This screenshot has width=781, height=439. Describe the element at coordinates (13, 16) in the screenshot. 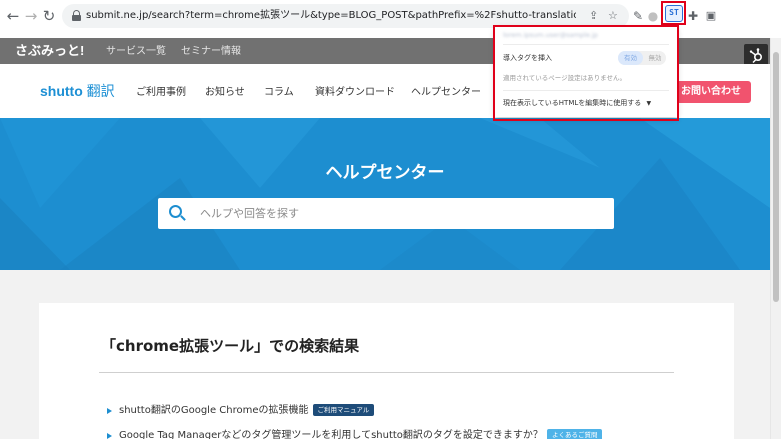

I see `back-icon: ←` at that location.